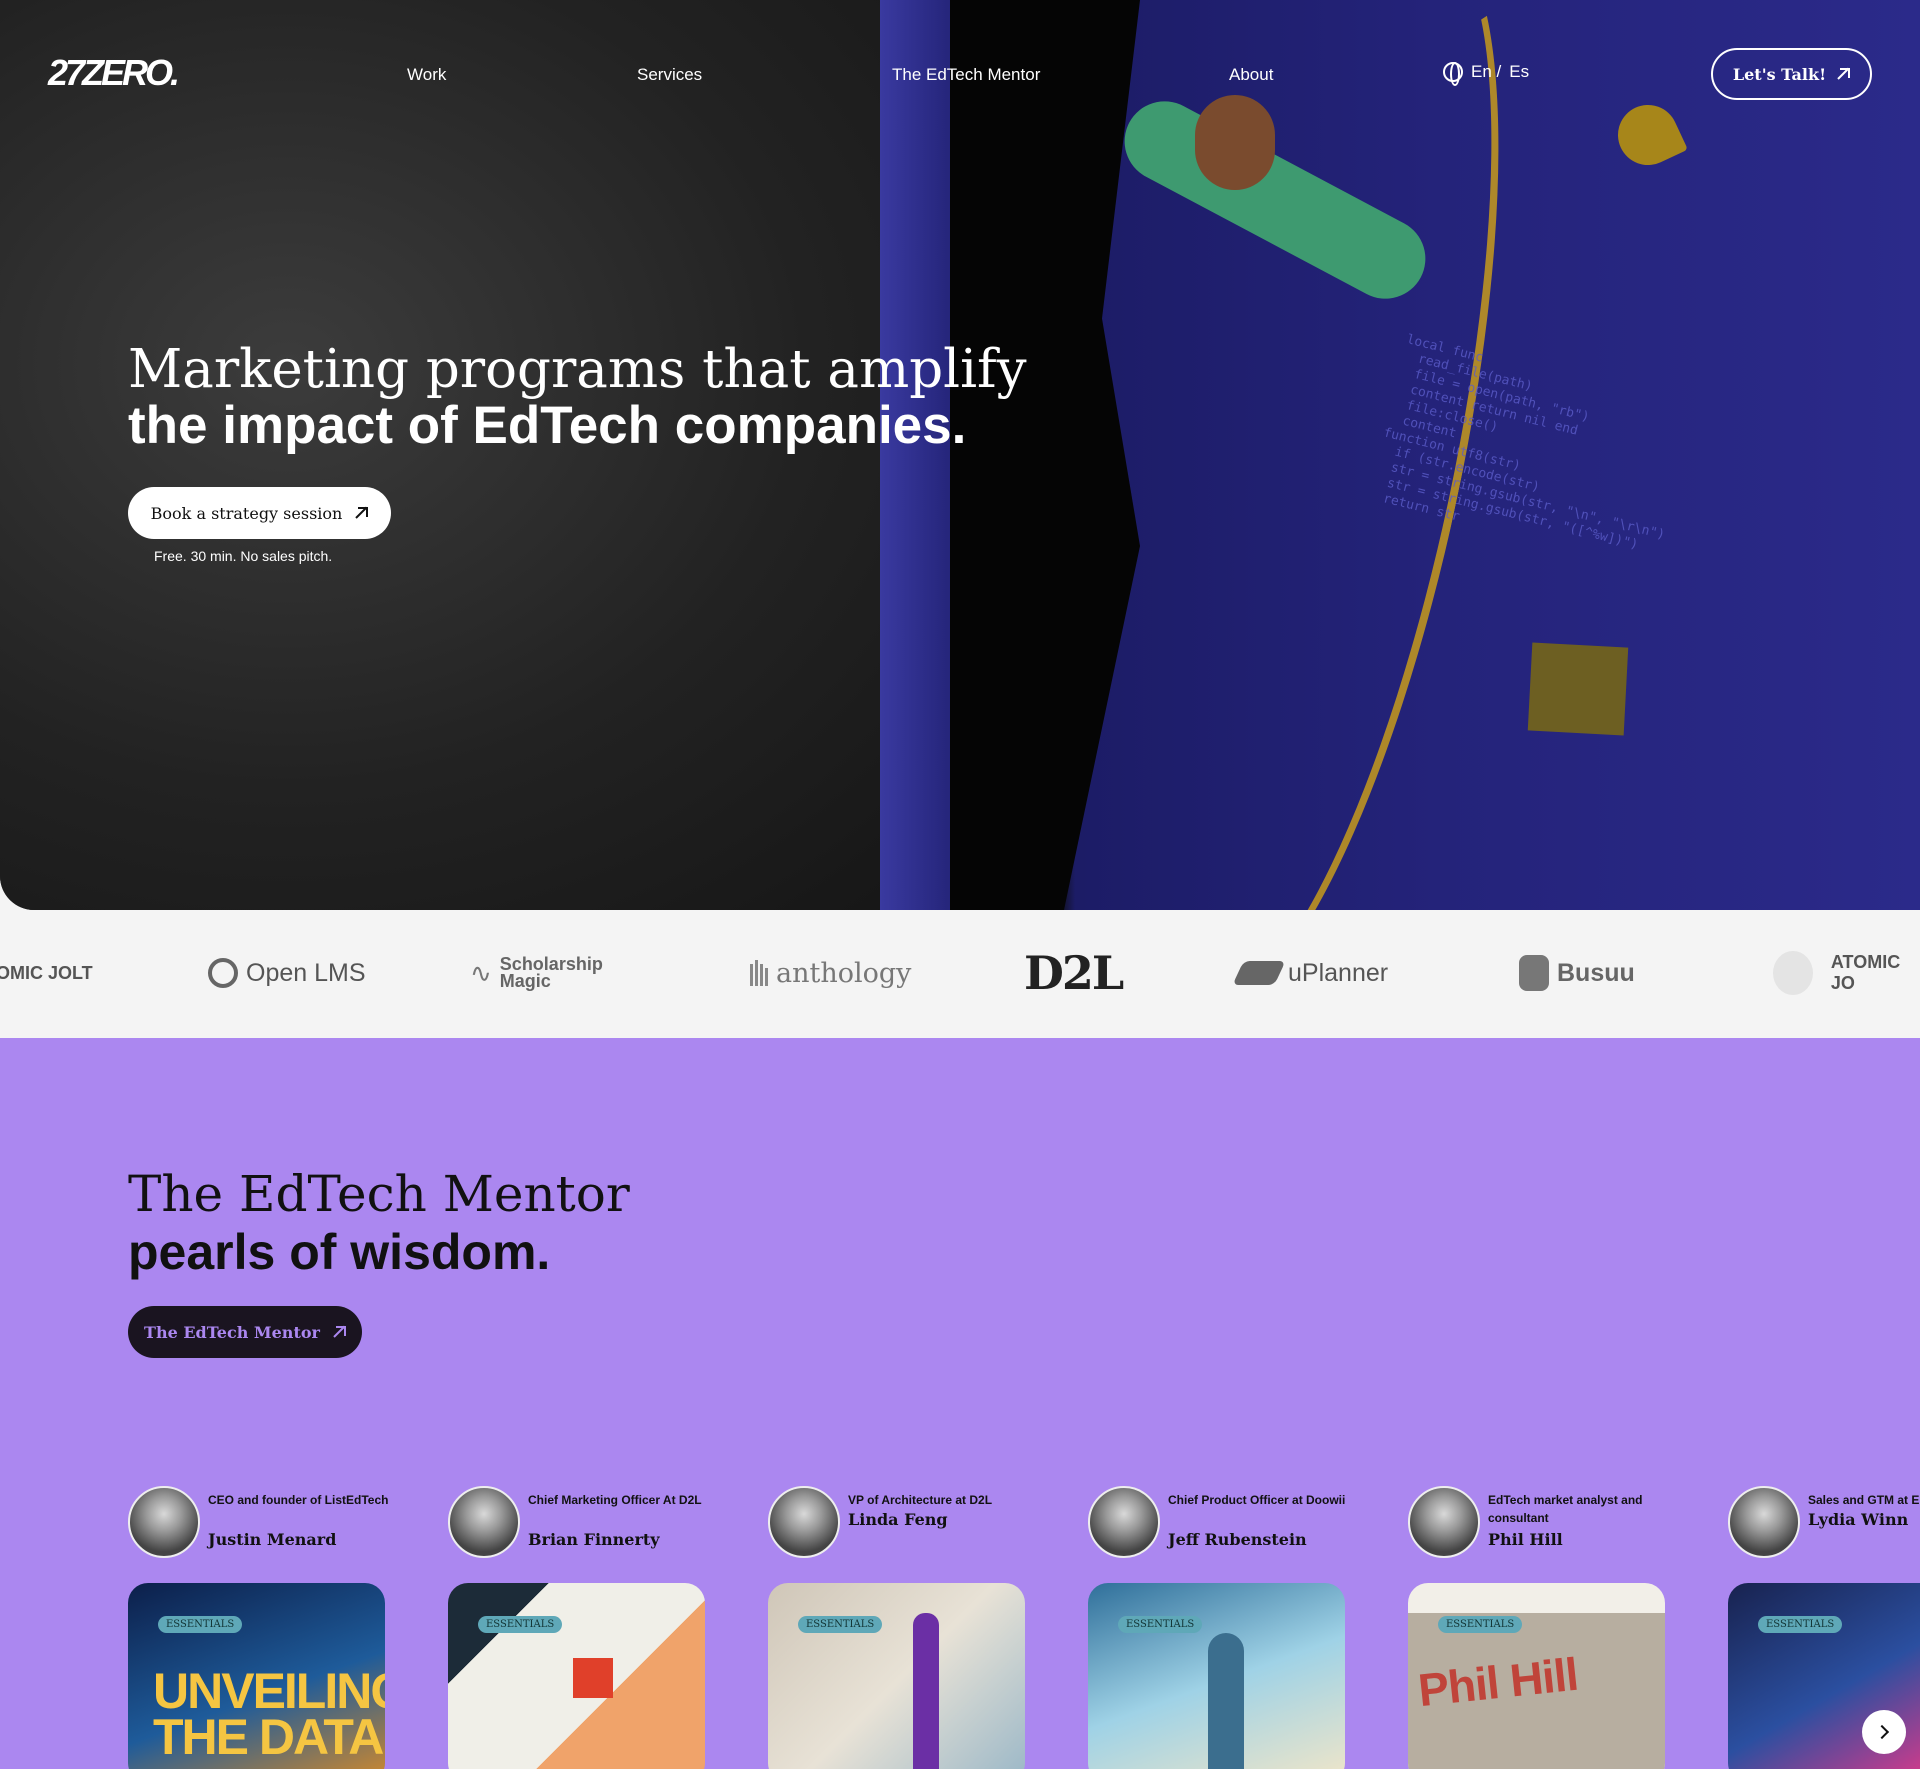 This screenshot has height=1769, width=1920. I want to click on edtech-mentor-button: The EdTech Mentor, so click(245, 1332).